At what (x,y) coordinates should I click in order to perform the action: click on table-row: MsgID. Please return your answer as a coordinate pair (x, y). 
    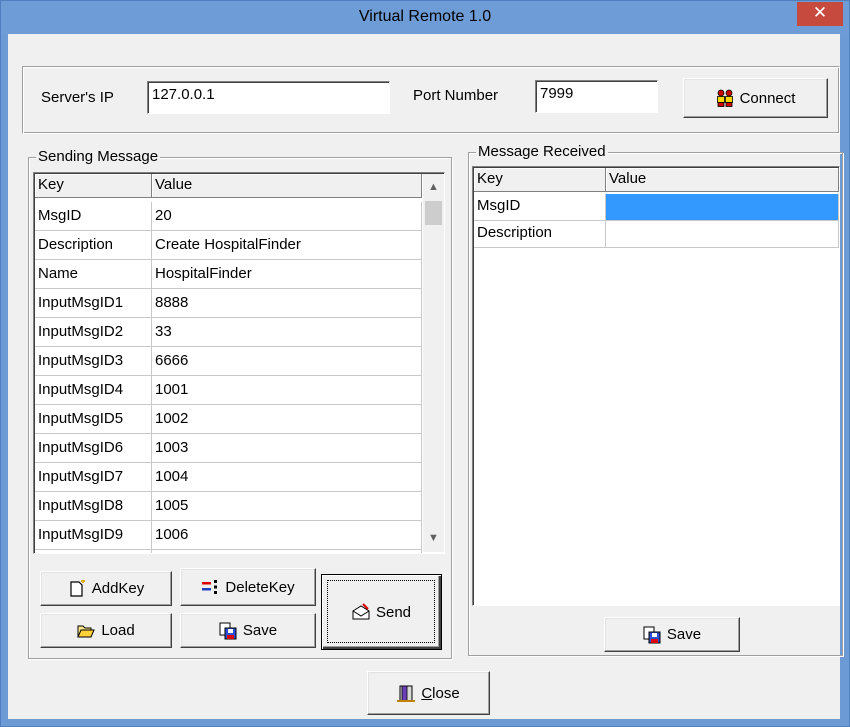
    Looking at the image, I should click on (656, 207).